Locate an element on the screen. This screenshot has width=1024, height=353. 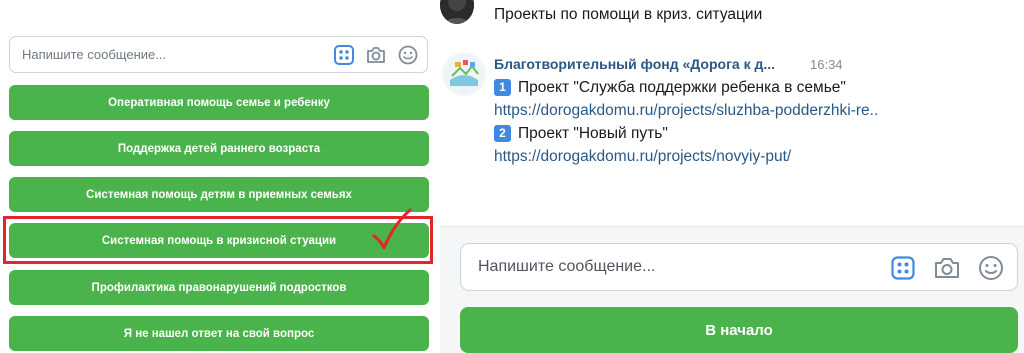
previous-message-text: Проекты по помощи в криз. ситуации is located at coordinates (628, 14).